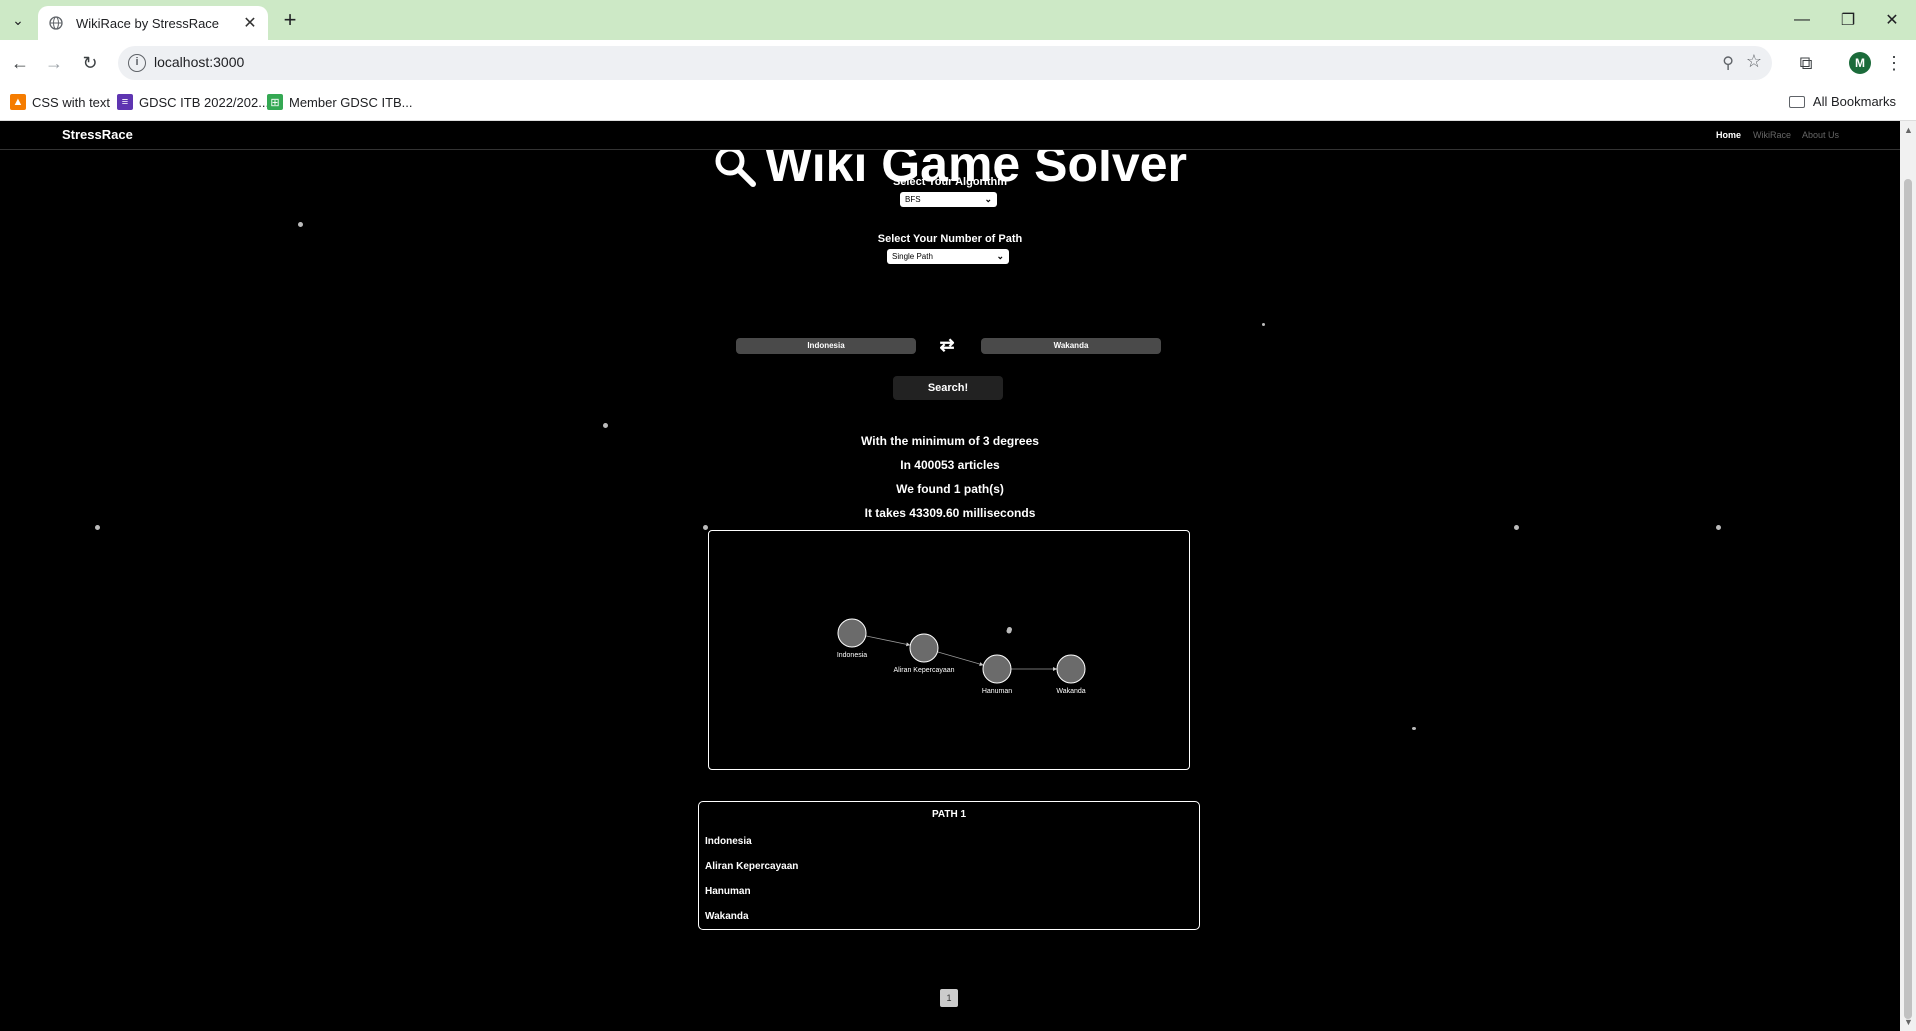 The image size is (1916, 1031). I want to click on forward-arrow-icon: →, so click(54, 63).